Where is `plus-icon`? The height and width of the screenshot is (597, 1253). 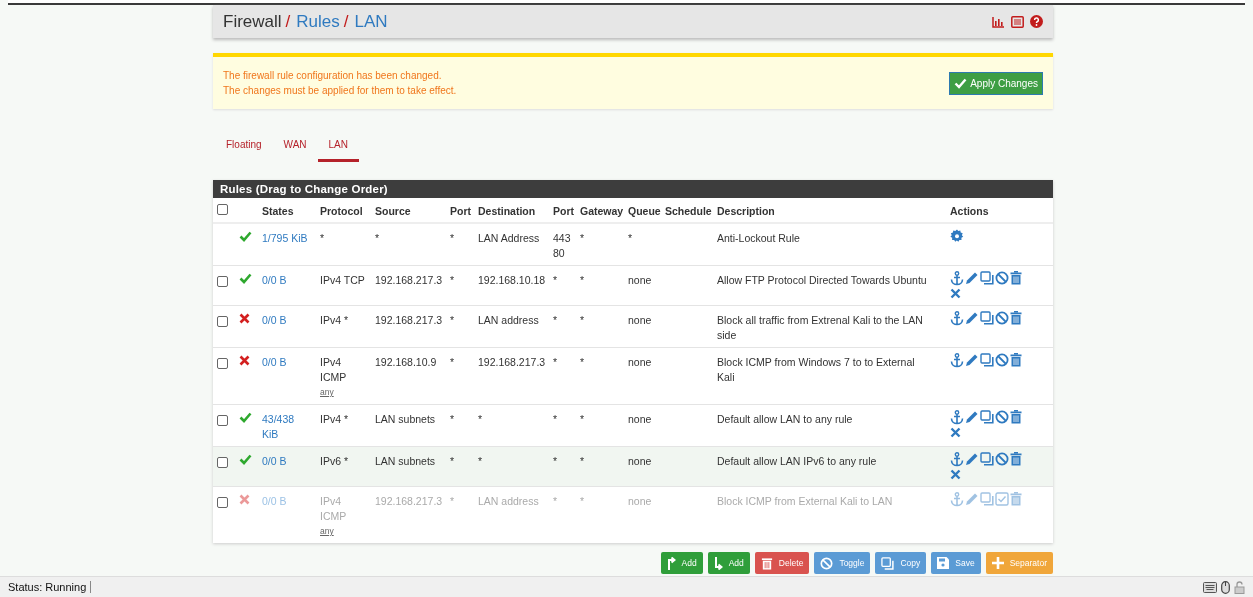
plus-icon is located at coordinates (997, 563).